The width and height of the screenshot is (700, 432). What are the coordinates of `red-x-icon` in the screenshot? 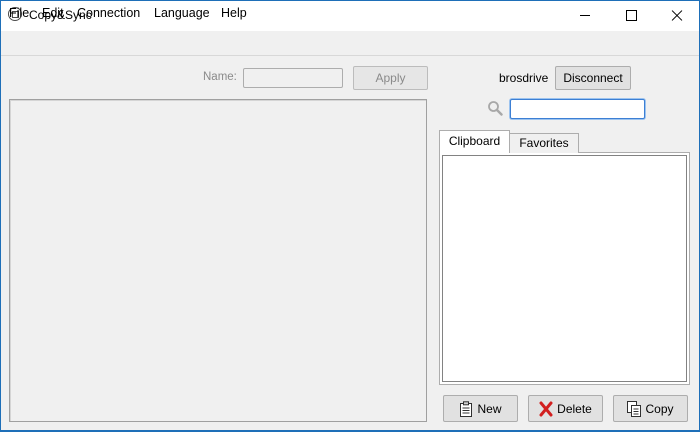 It's located at (546, 408).